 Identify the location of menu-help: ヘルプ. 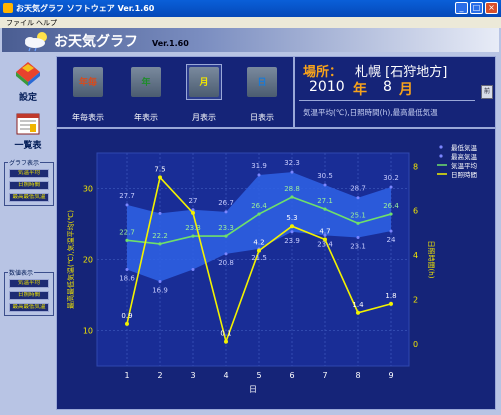
(46, 23).